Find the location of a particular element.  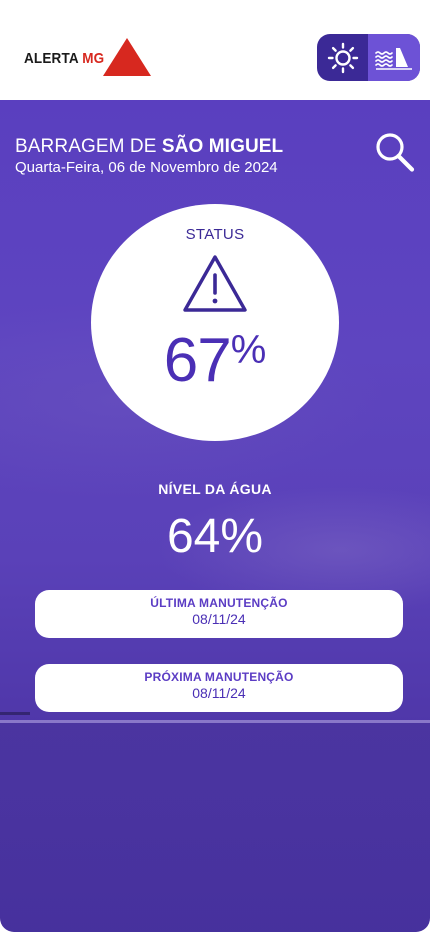

view-toggle is located at coordinates (368, 57).